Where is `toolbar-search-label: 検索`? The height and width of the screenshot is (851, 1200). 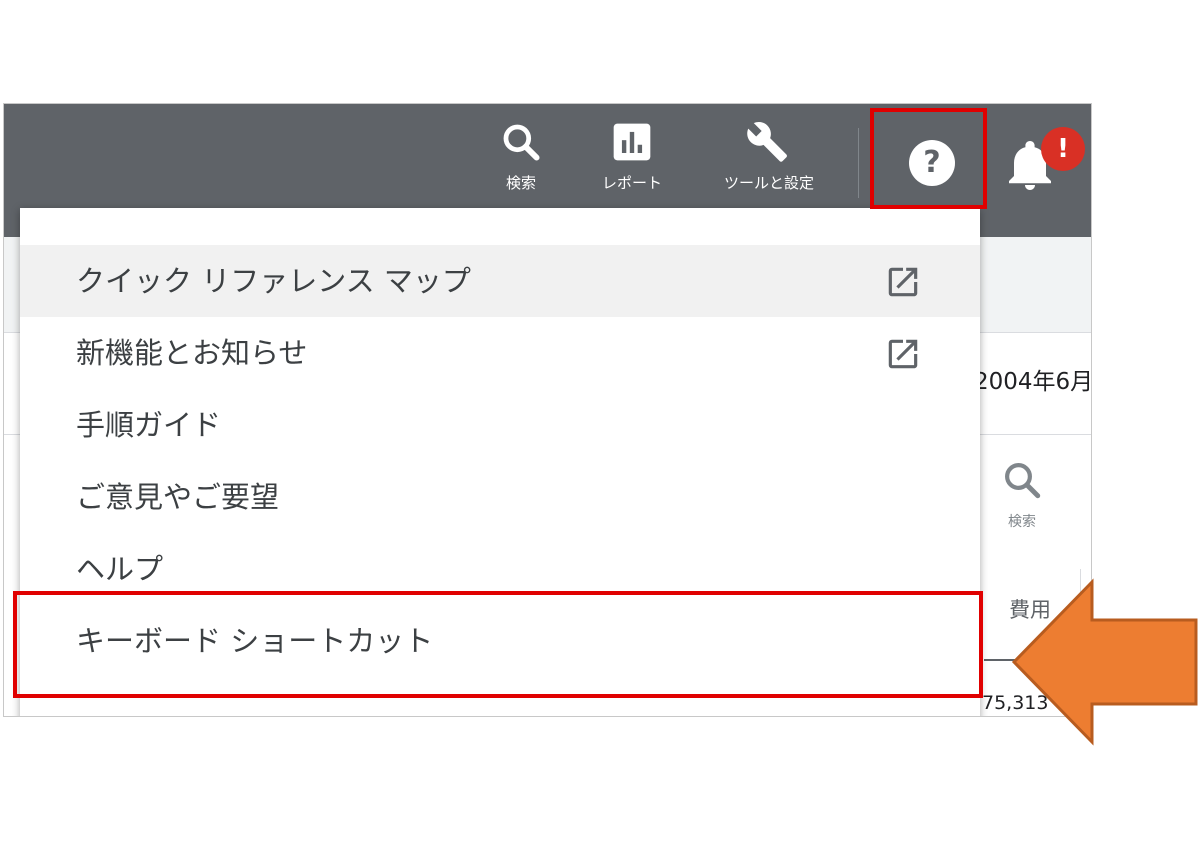
toolbar-search-label: 検索 is located at coordinates (520, 183).